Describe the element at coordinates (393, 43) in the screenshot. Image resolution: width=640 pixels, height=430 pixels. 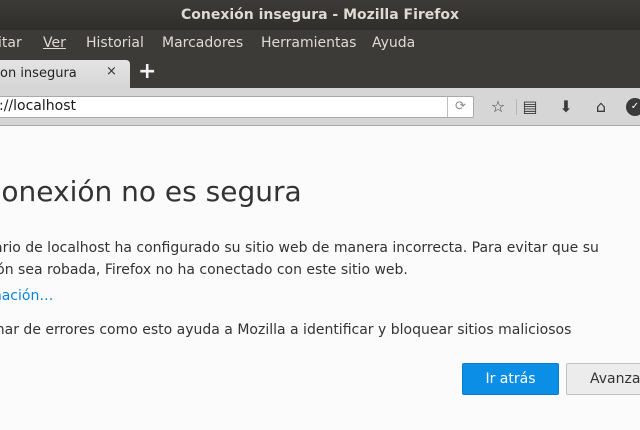
I see `menu-help: Ayuda` at that location.